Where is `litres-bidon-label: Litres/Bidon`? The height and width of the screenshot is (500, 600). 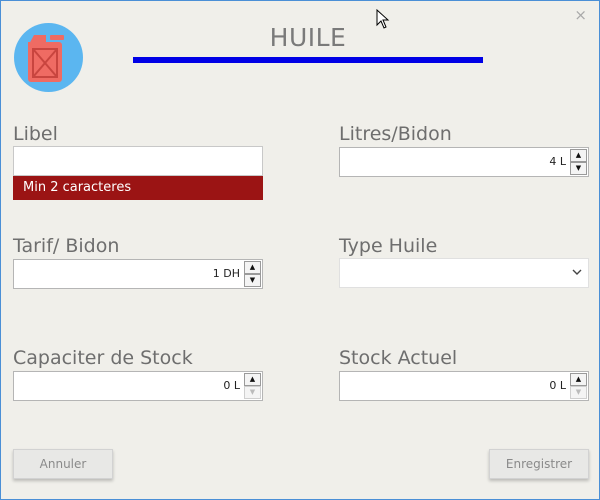 litres-bidon-label: Litres/Bidon is located at coordinates (395, 134).